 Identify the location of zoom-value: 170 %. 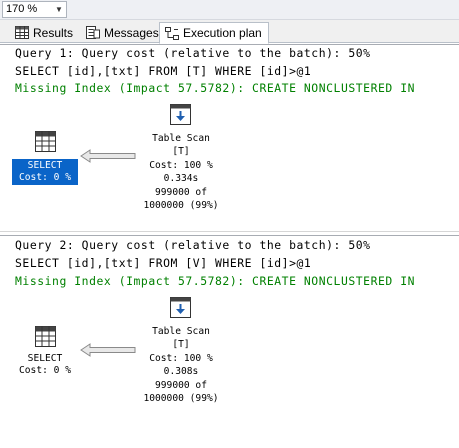
(22, 9).